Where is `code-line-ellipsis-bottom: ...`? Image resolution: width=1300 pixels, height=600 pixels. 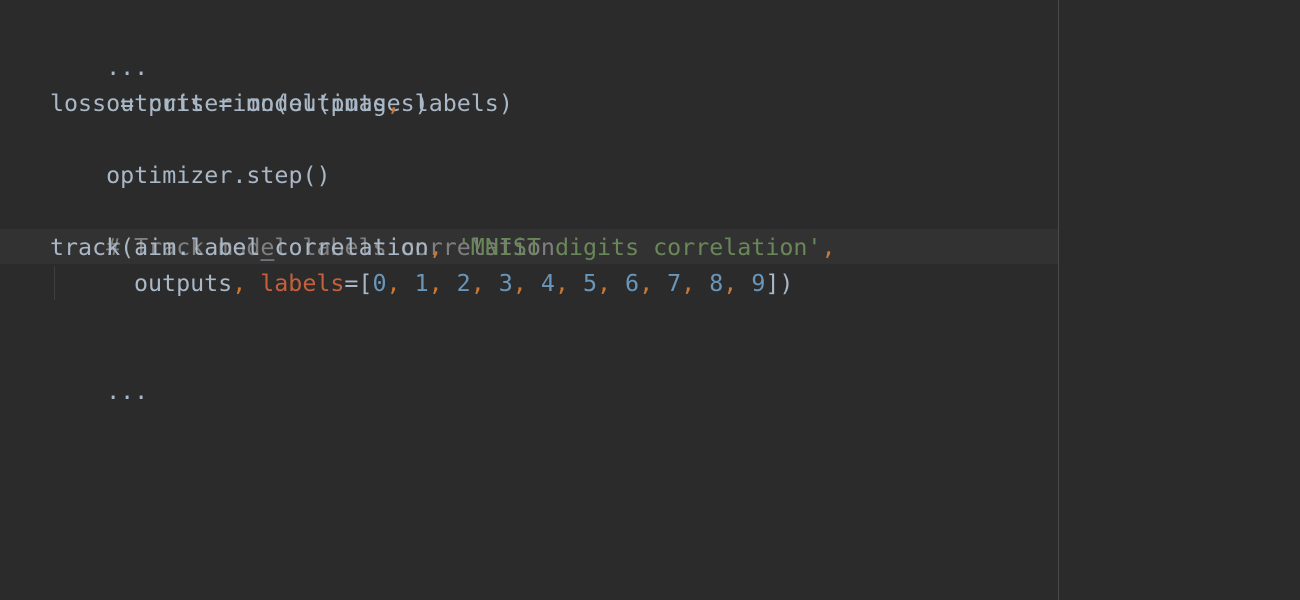
code-line-ellipsis-bottom: ... is located at coordinates (99, 371).